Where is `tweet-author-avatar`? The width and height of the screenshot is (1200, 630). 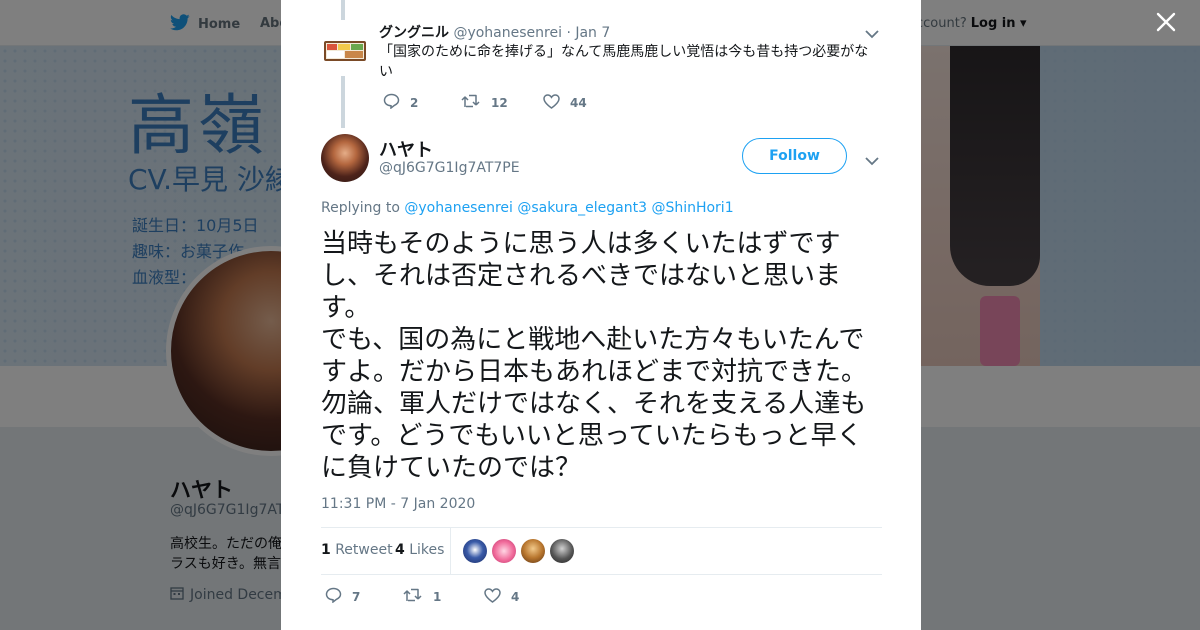 tweet-author-avatar is located at coordinates (345, 158).